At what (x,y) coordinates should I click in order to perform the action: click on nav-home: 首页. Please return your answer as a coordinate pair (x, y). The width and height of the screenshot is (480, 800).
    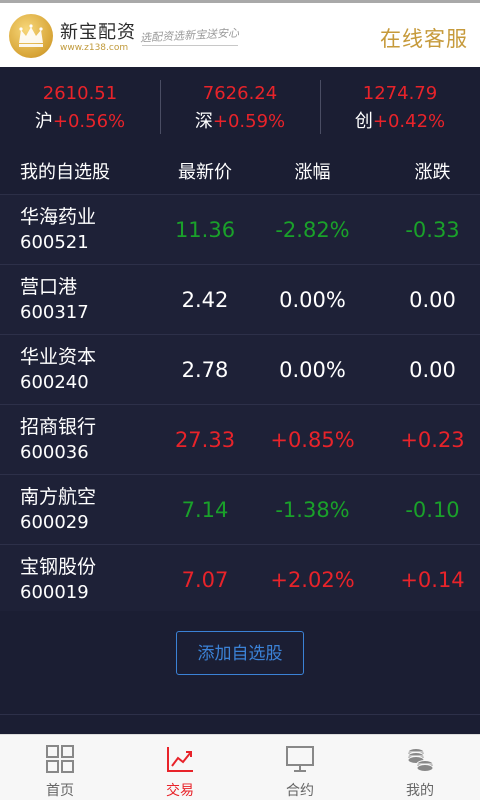
    Looking at the image, I should click on (60, 767).